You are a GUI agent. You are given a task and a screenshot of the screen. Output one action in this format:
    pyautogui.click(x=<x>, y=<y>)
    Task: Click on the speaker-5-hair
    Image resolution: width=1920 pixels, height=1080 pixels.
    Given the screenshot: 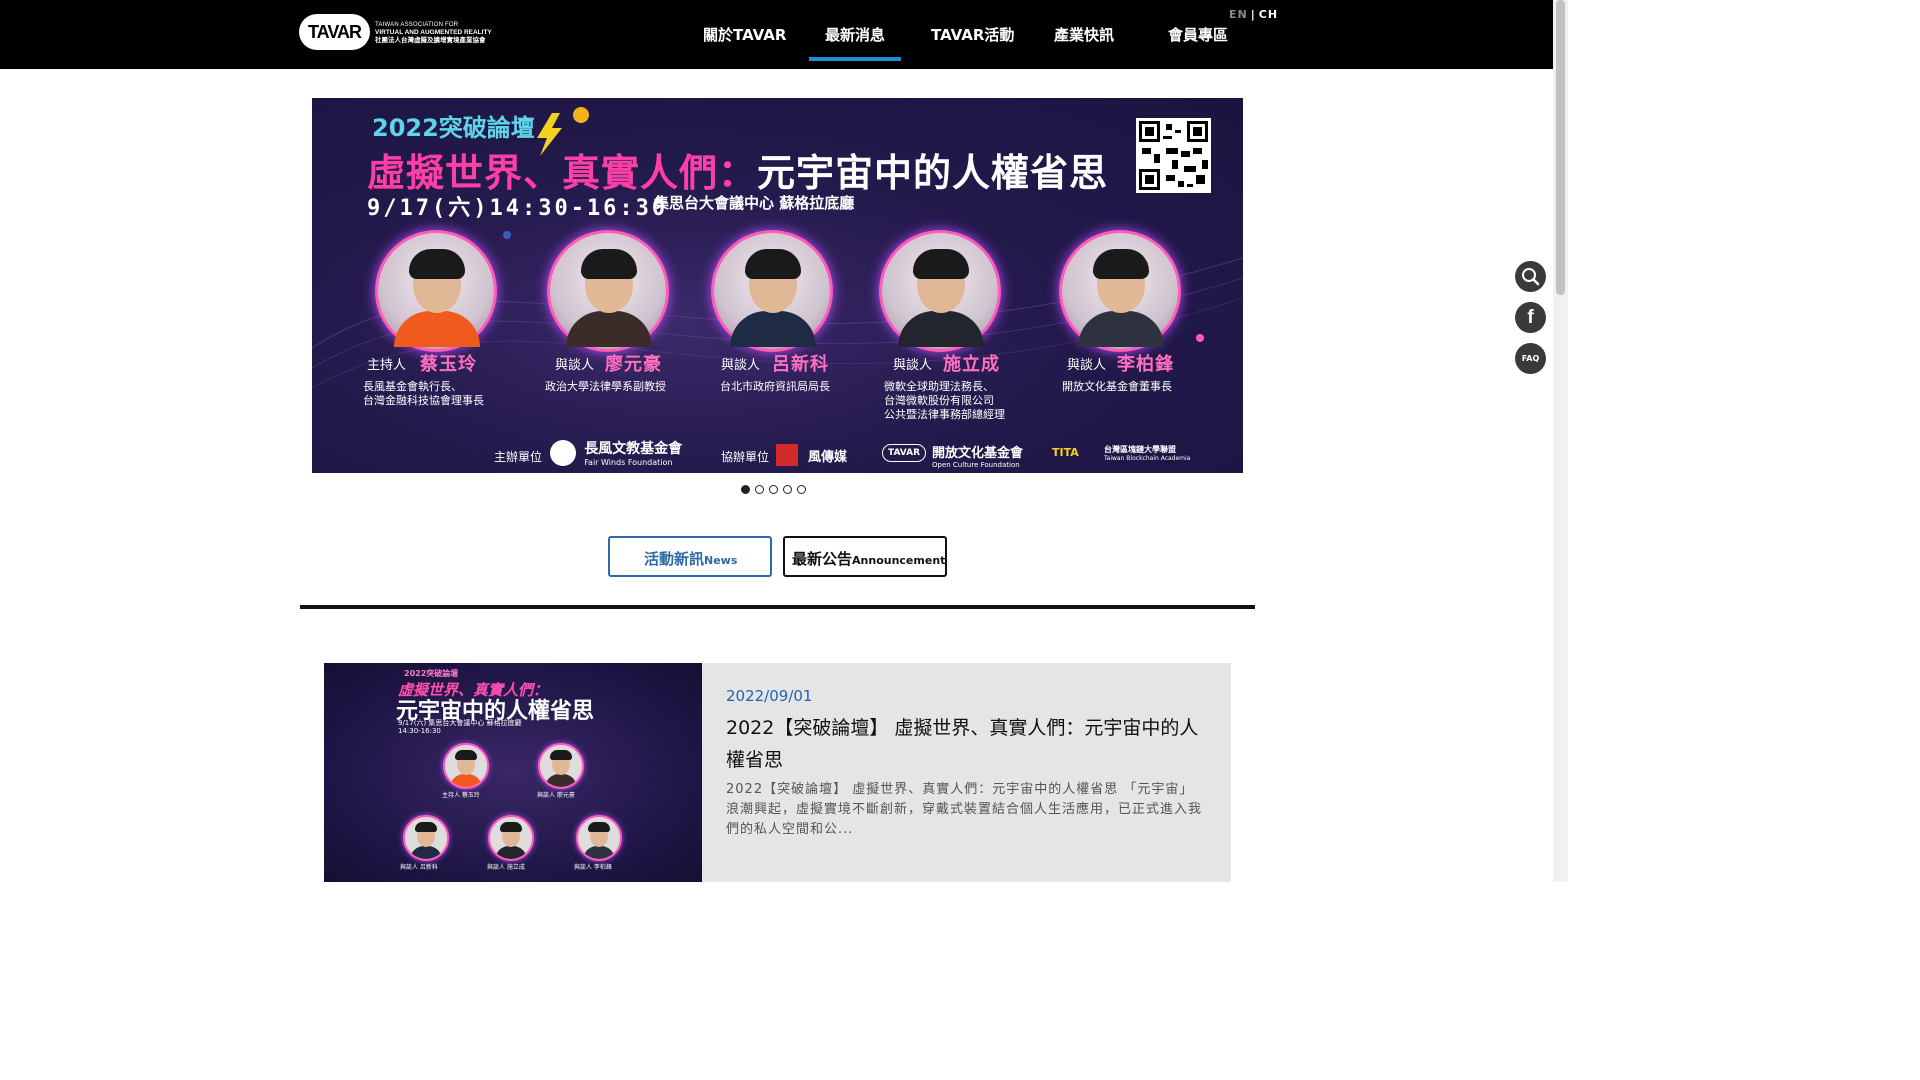 What is the action you would take?
    pyautogui.click(x=1121, y=264)
    